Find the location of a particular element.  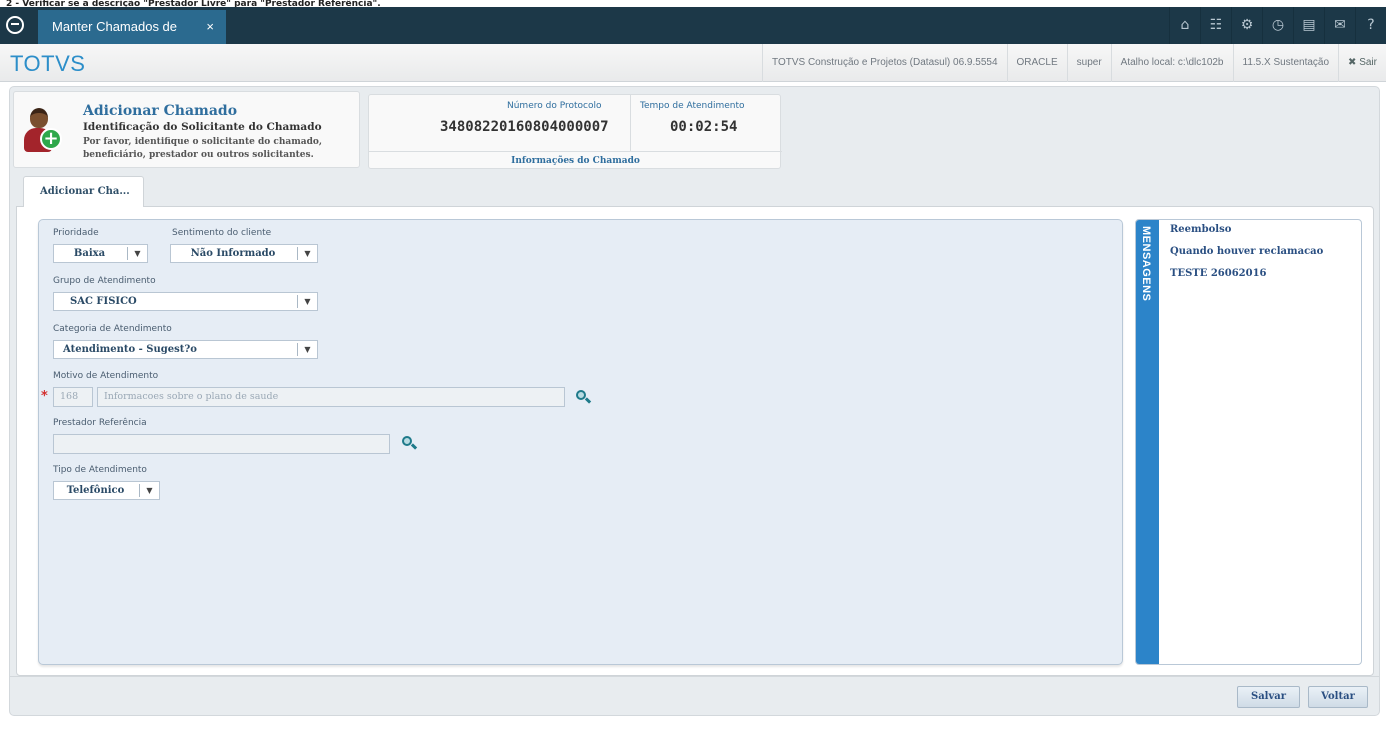

top-icons: ⌂ ☷ ⚙ ◷ ▤ ✉ ? is located at coordinates (1277, 25).